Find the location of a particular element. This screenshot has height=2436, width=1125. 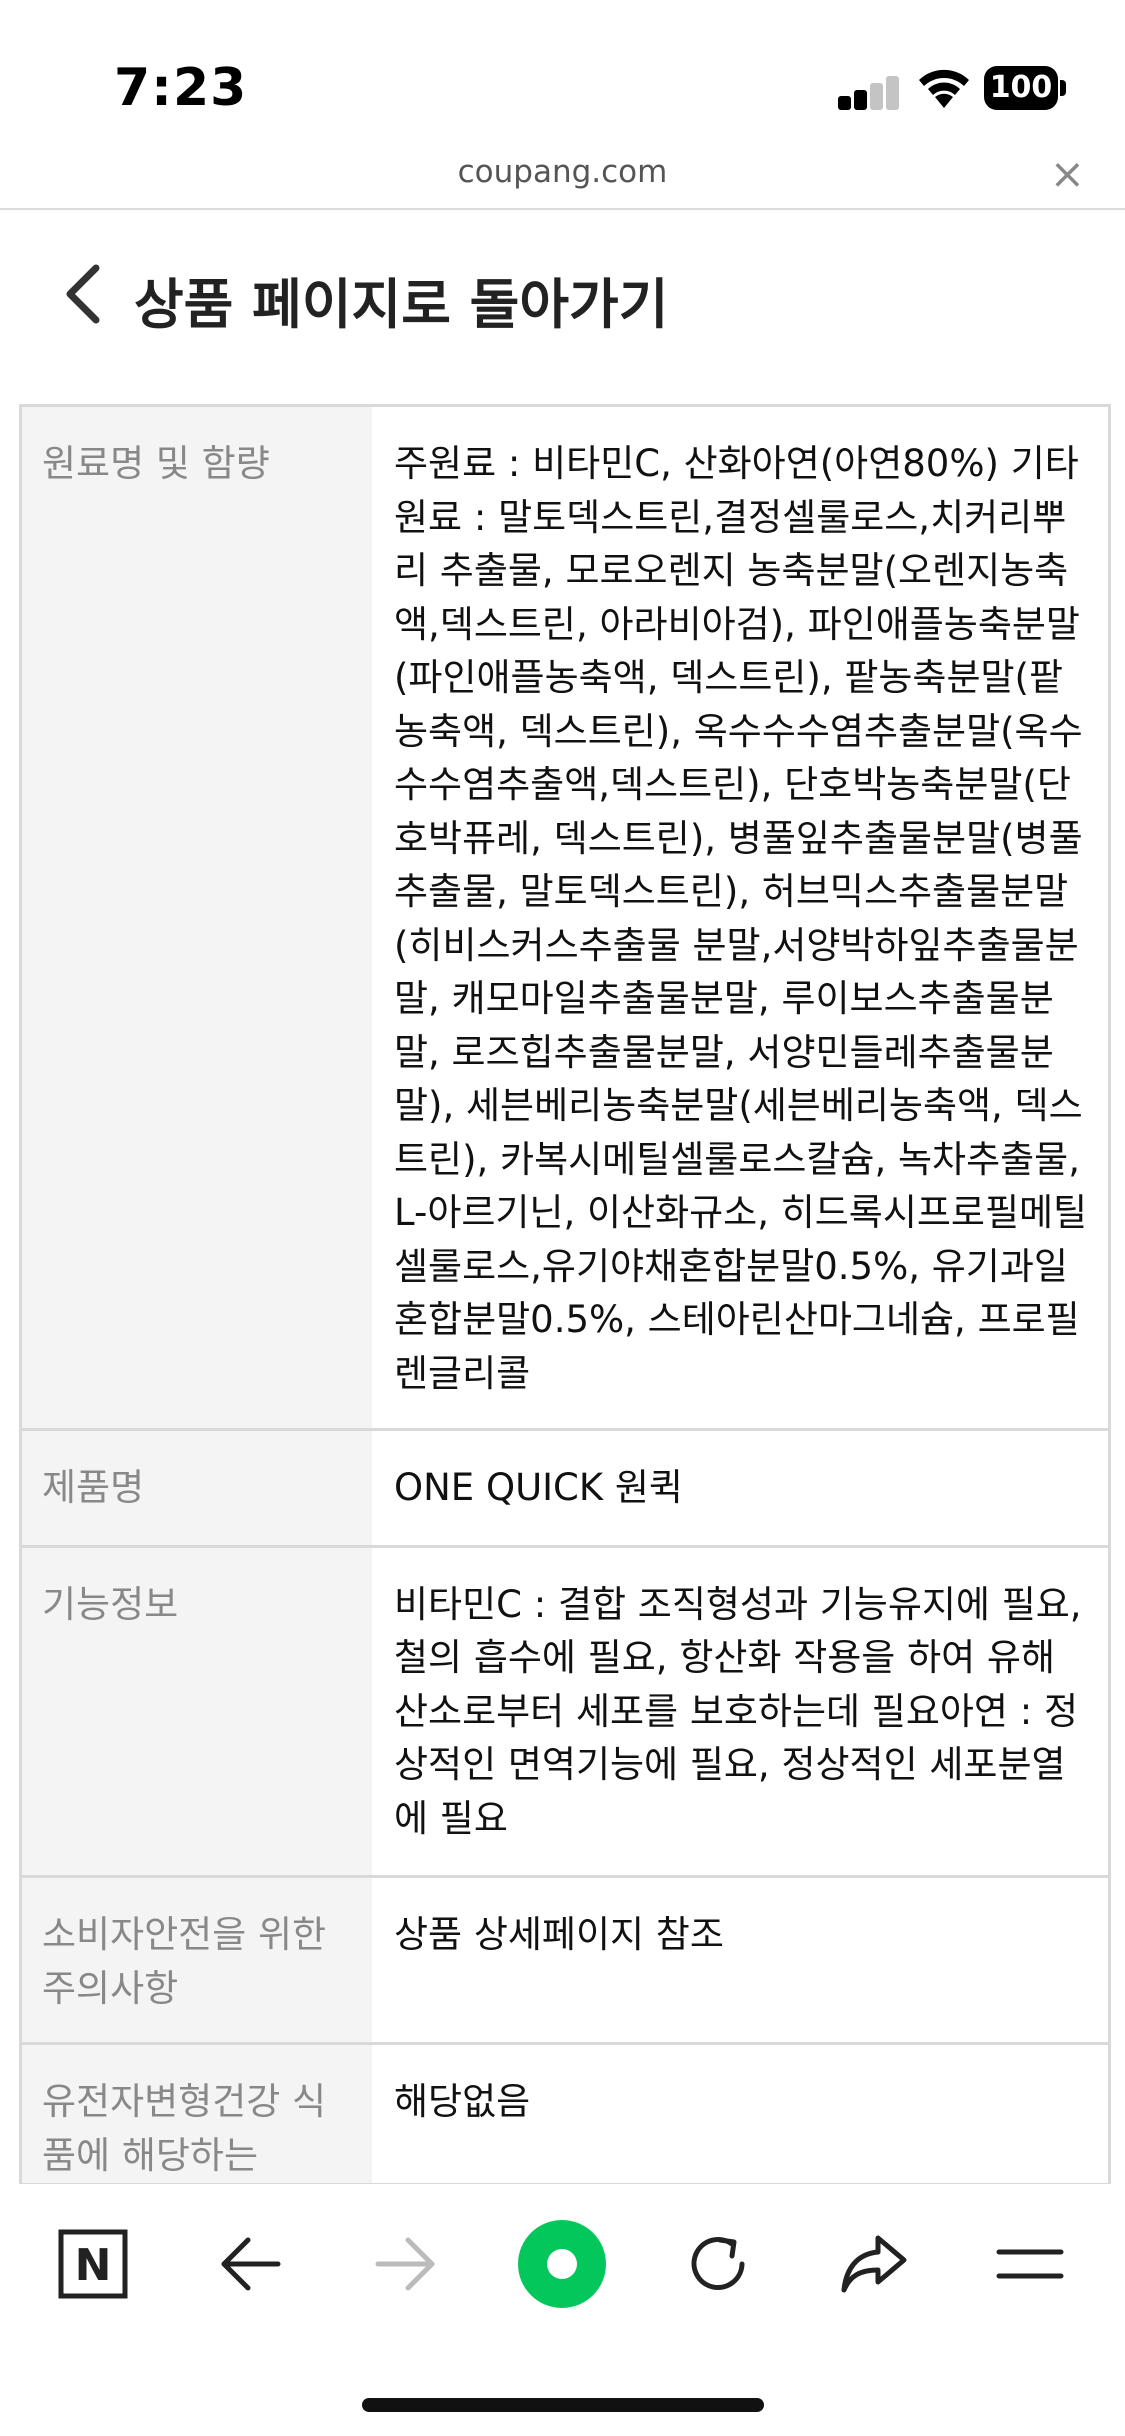

naver-n-label: N is located at coordinates (93, 2265).